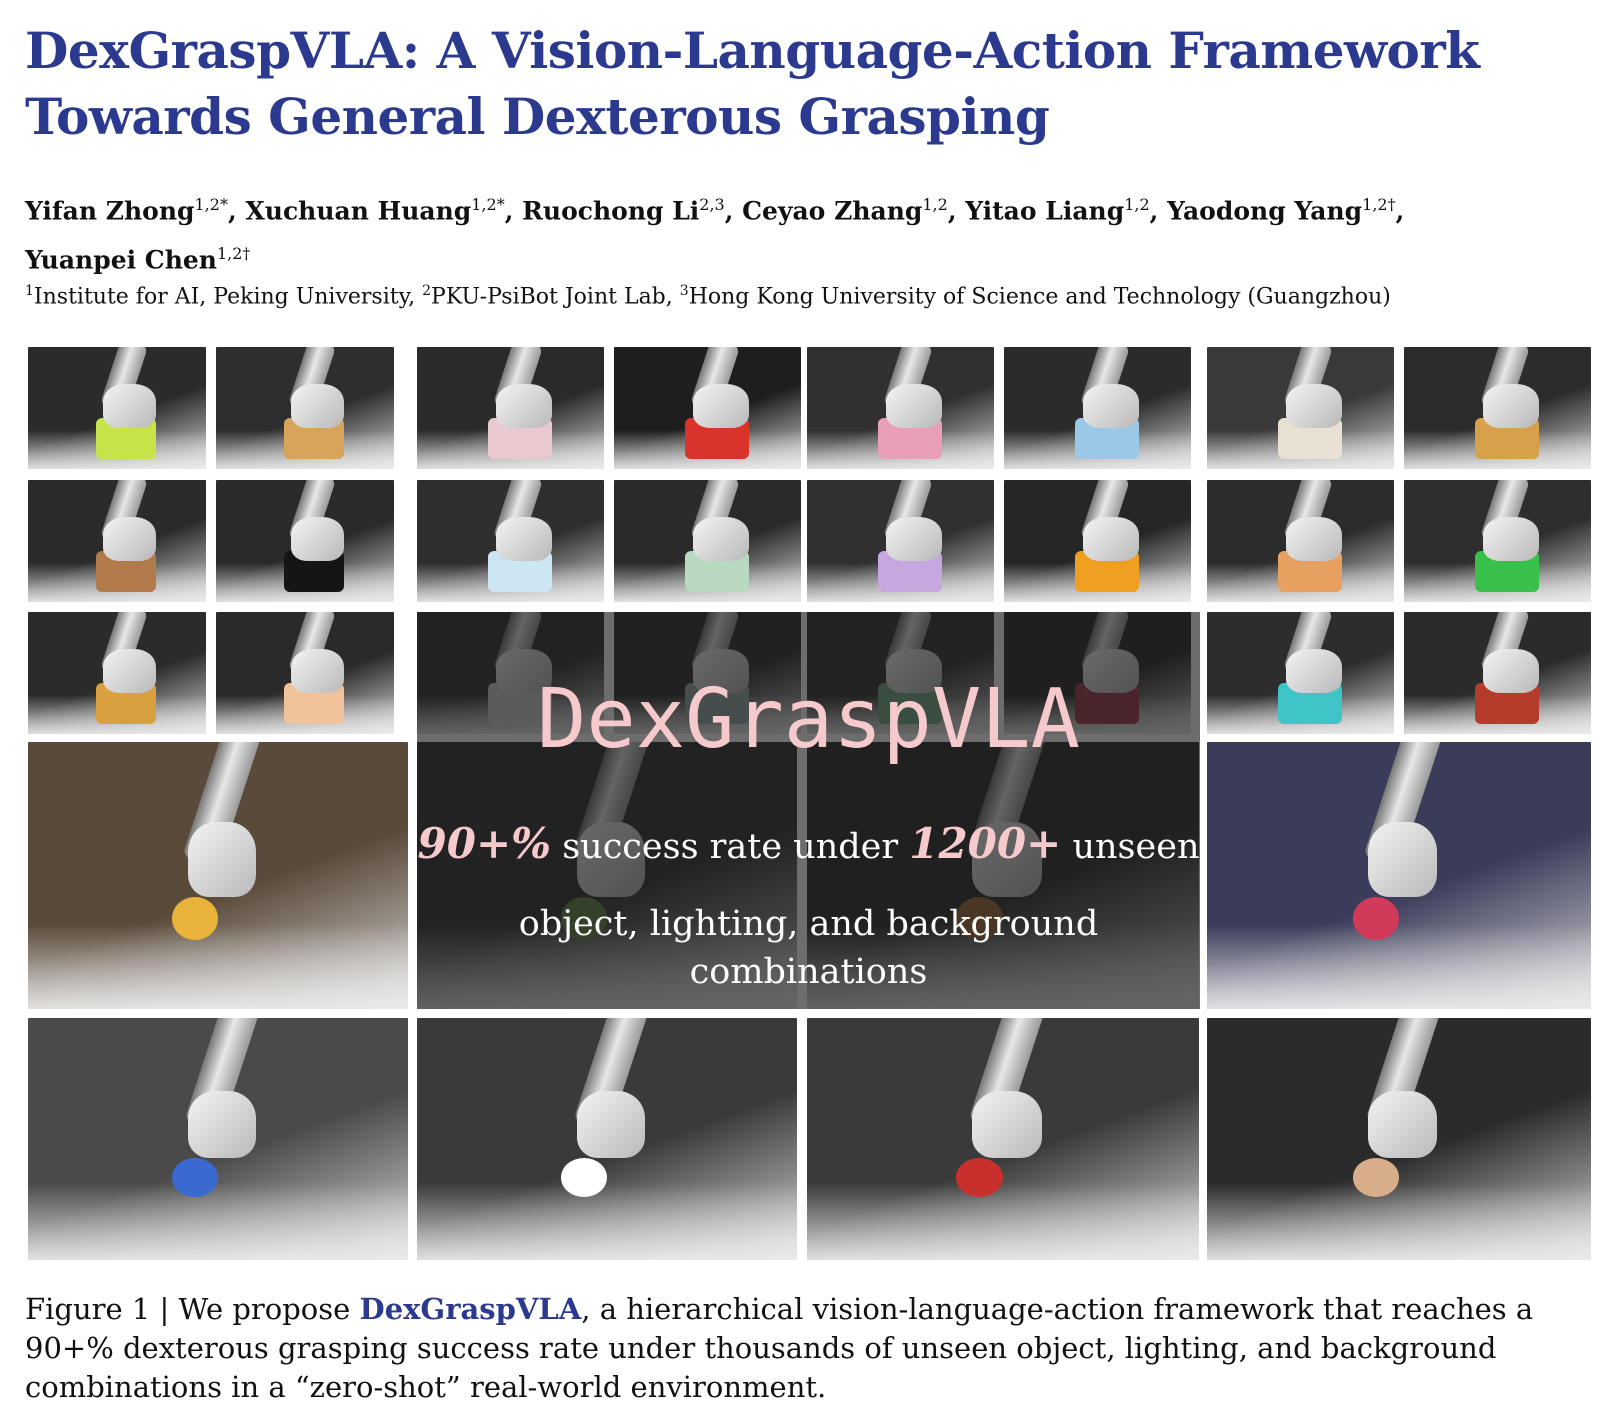 Image resolution: width=1624 pixels, height=1417 pixels. Describe the element at coordinates (192, 1309) in the screenshot. I see `caption-prefix: Figure 1 | We propose` at that location.